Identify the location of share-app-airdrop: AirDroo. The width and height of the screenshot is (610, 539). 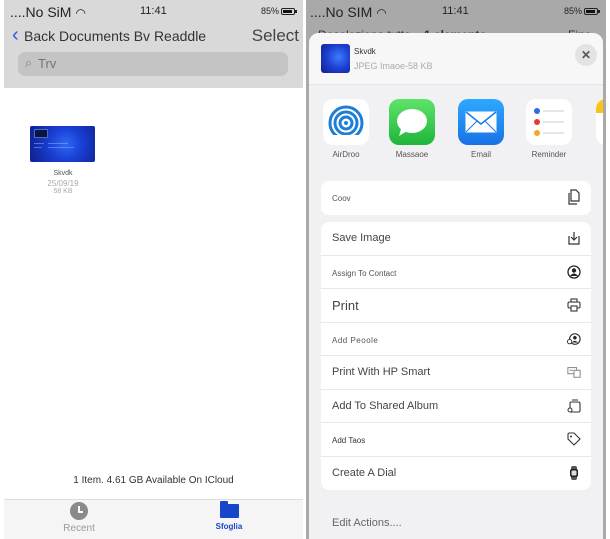
(346, 129).